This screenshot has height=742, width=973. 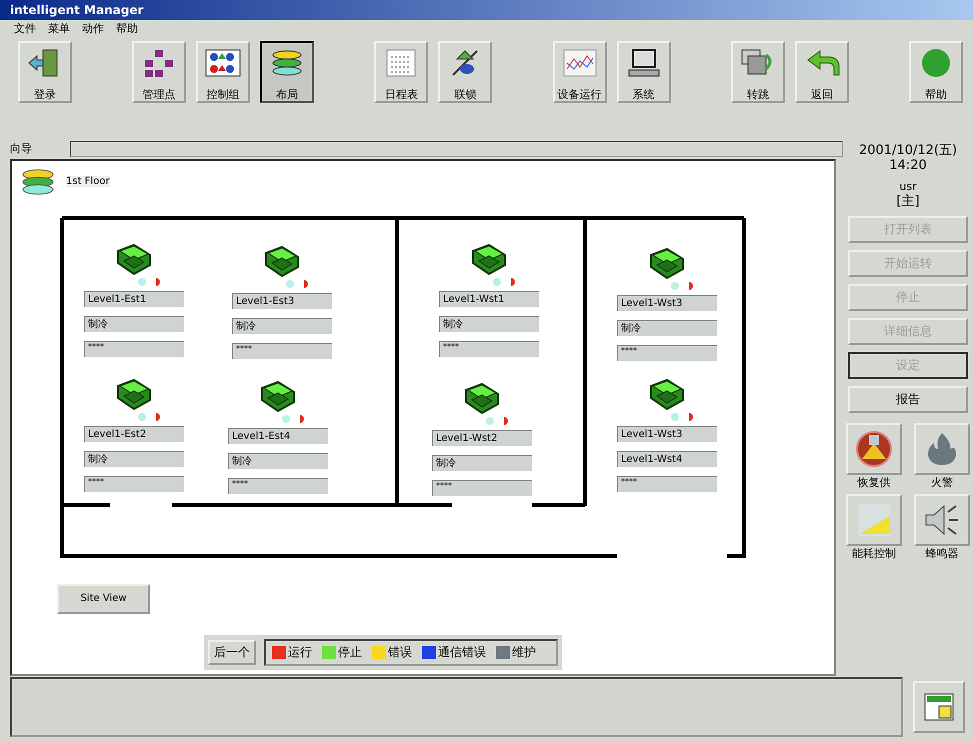 I want to click on device-name-field: Level1-Wst1, so click(x=489, y=298).